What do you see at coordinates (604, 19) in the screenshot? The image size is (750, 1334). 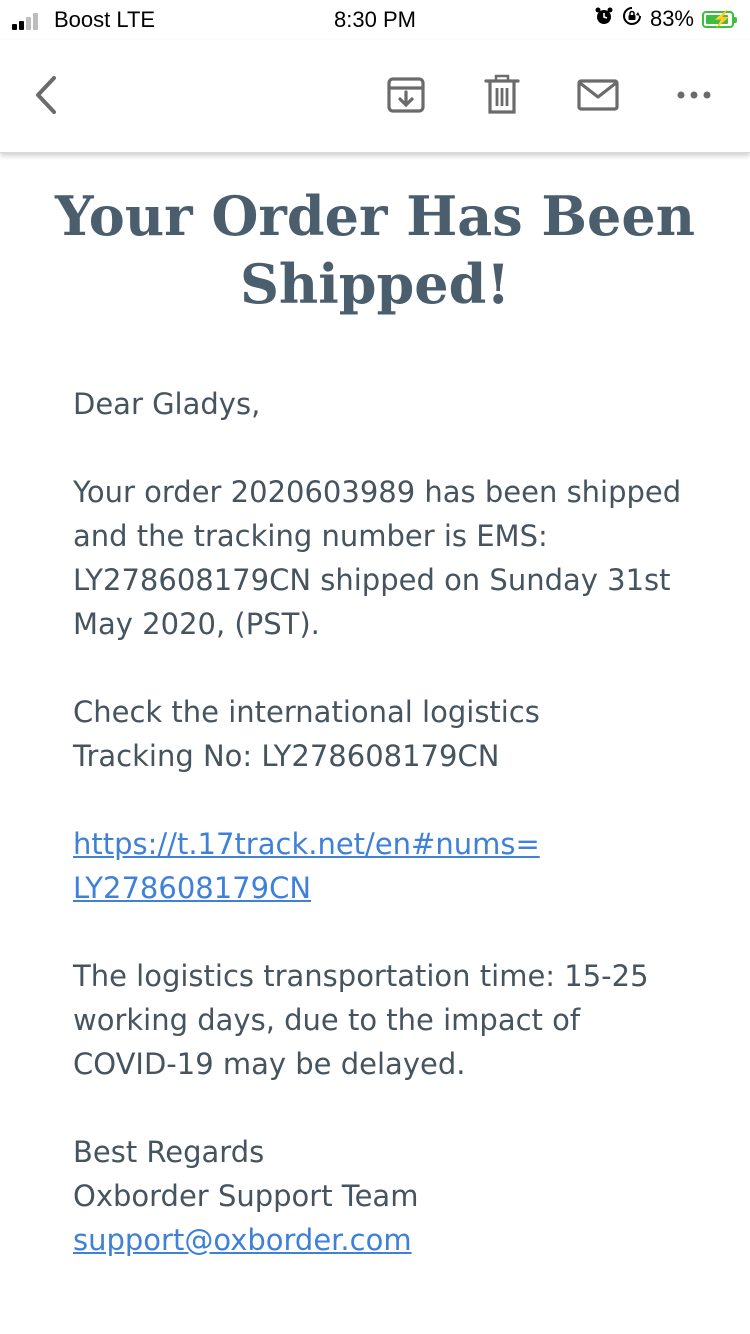 I see `alarm-icon` at bounding box center [604, 19].